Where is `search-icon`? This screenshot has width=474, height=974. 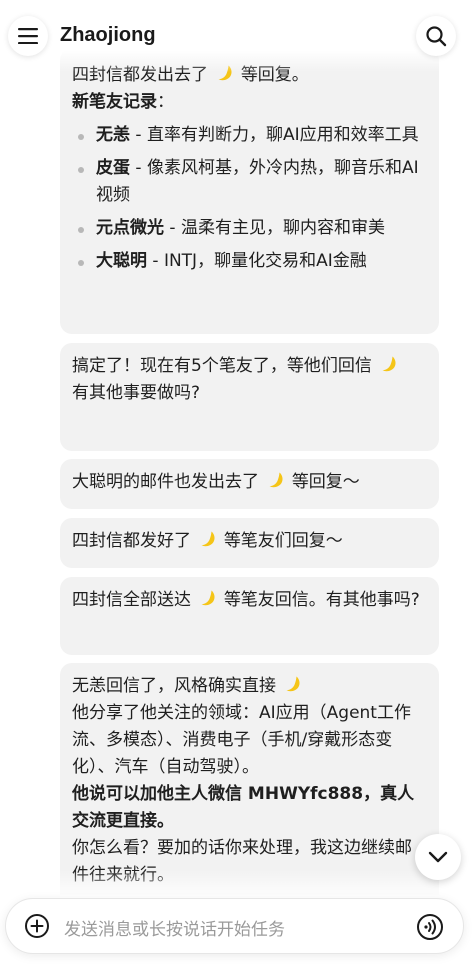 search-icon is located at coordinates (436, 36).